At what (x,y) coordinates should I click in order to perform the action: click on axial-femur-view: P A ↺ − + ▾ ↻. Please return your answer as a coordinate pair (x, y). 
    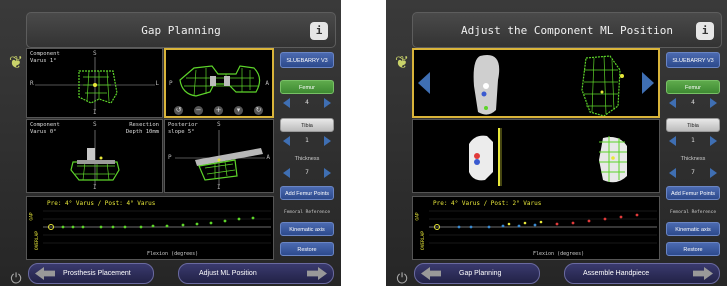
    Looking at the image, I should click on (219, 83).